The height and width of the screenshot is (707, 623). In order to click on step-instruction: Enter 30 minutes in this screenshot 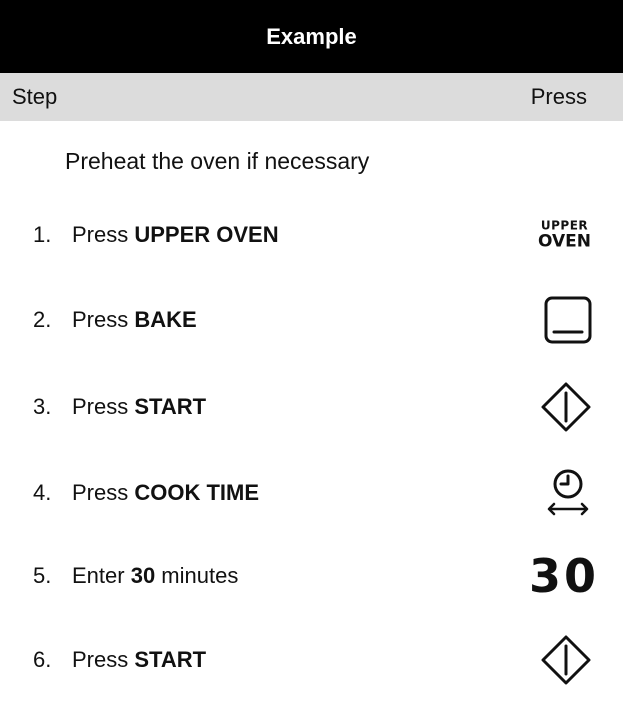, I will do `click(155, 576)`.